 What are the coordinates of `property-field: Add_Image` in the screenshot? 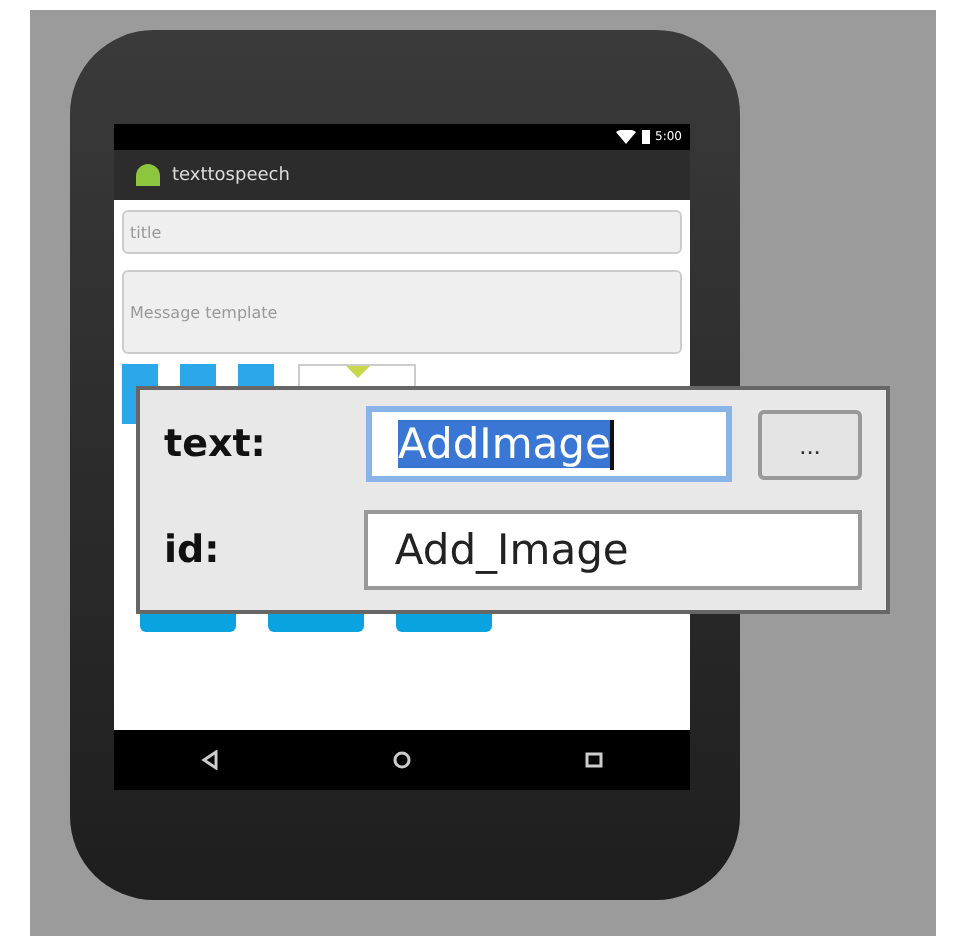 It's located at (613, 550).